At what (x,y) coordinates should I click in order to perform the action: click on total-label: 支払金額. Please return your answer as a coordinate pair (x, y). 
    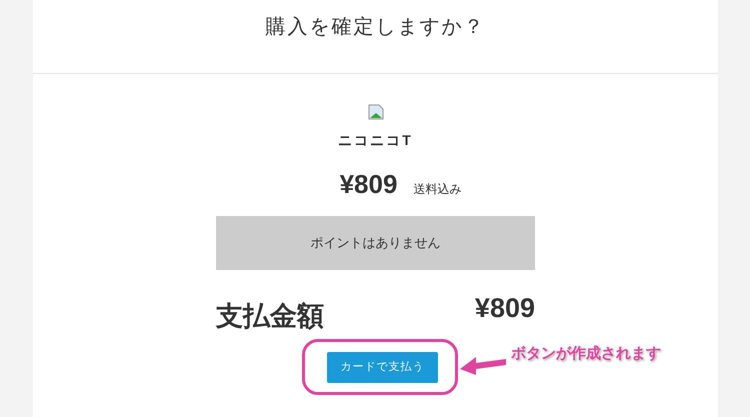
    Looking at the image, I should click on (270, 316).